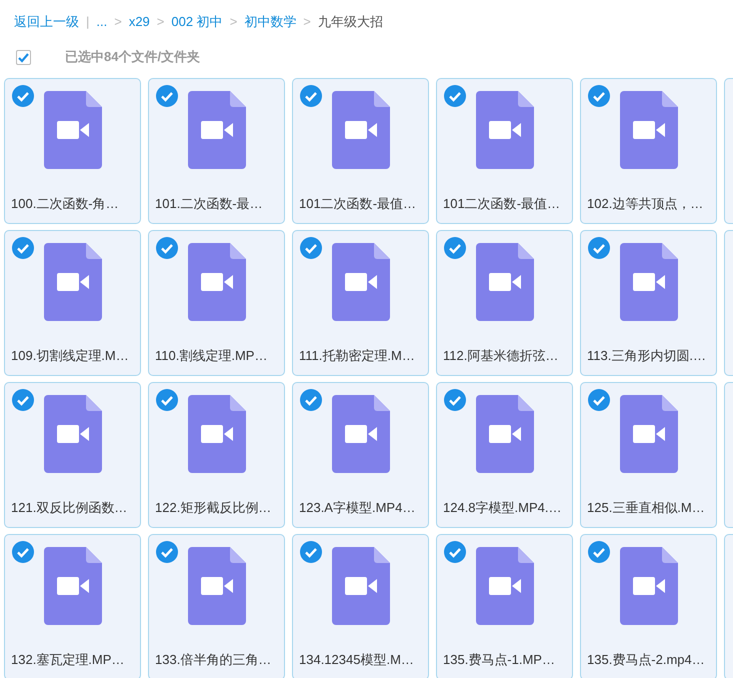  I want to click on current-folder: 九年级大招, so click(350, 22).